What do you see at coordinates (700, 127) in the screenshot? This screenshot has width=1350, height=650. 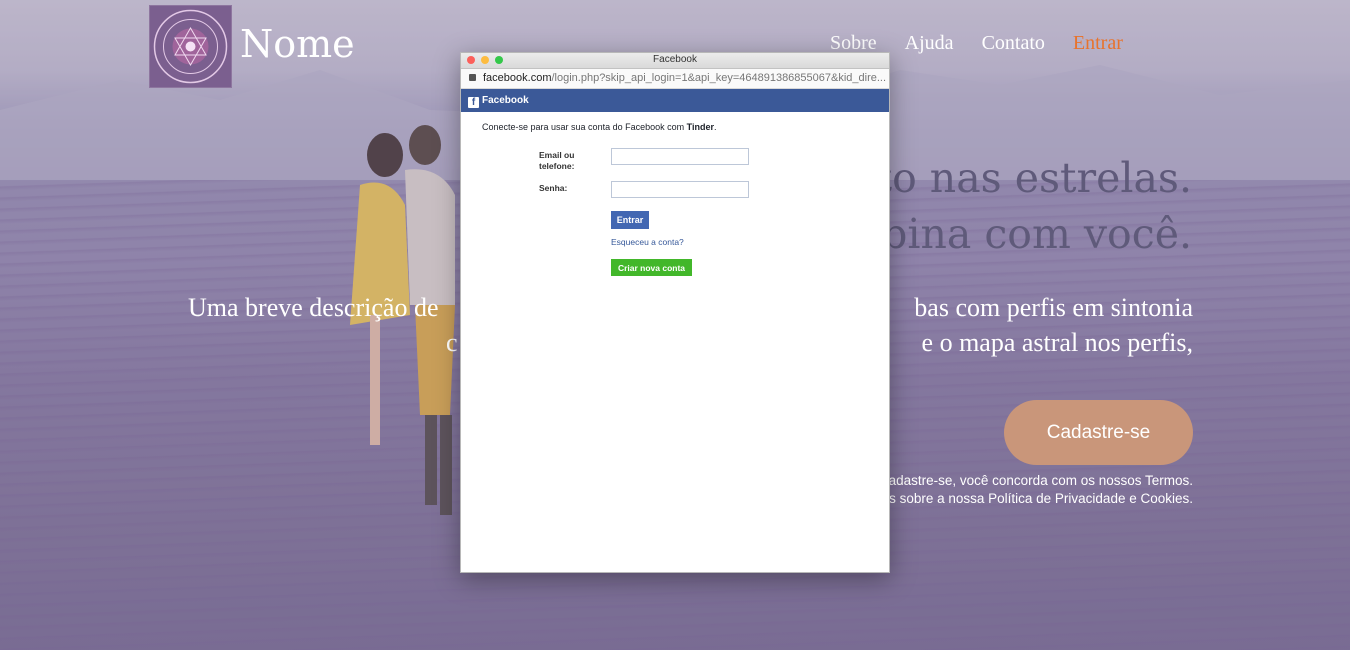 I see `prompt-app-name: Tinder` at bounding box center [700, 127].